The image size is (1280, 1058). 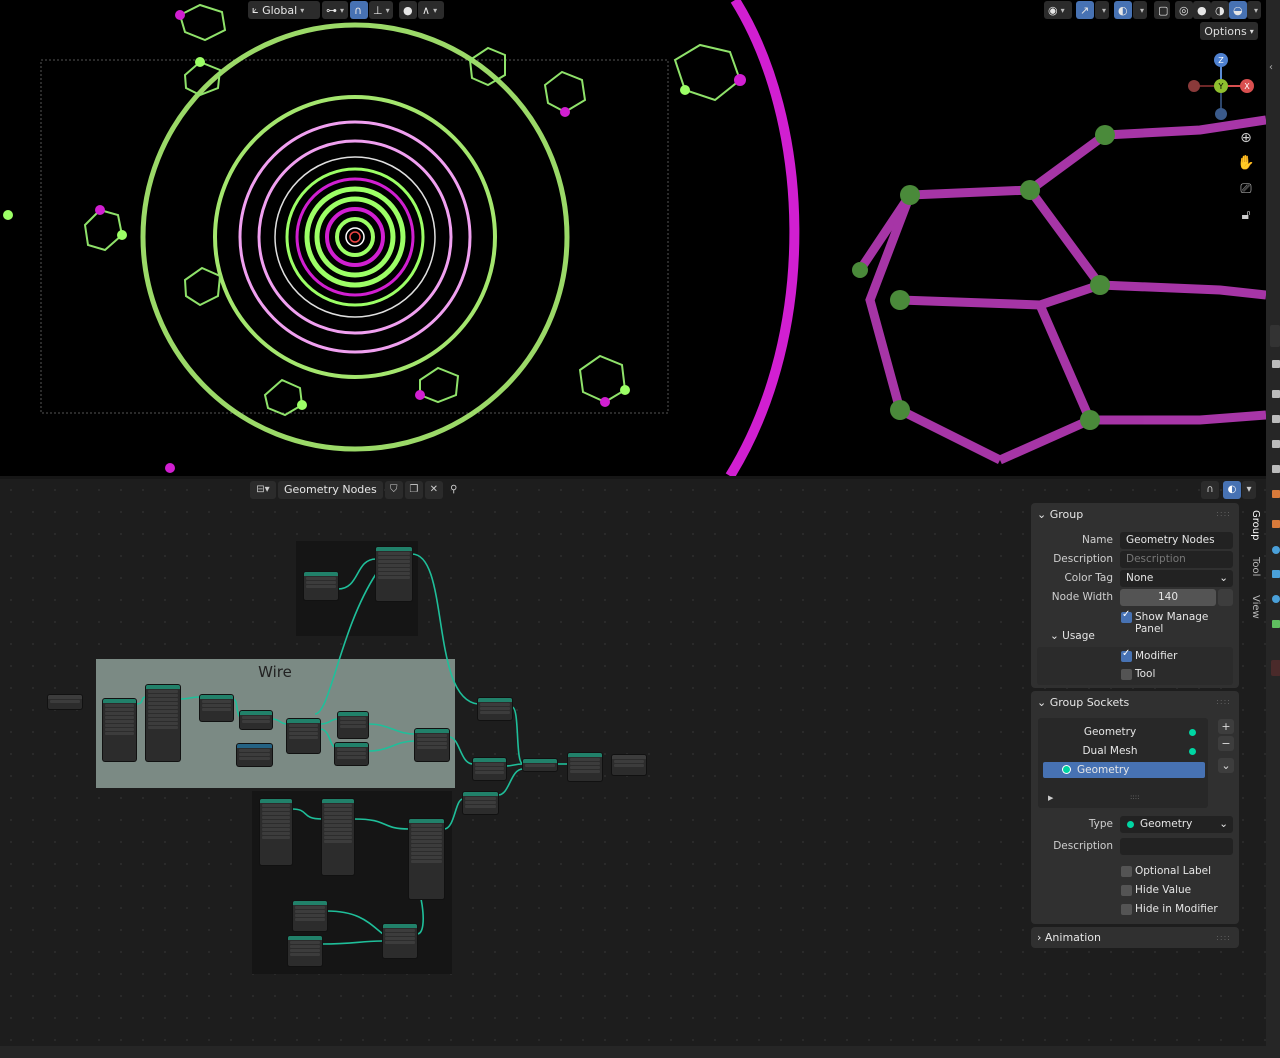 I want to click on socket-type-dropdown: Geometry ⌄, so click(x=1176, y=824).